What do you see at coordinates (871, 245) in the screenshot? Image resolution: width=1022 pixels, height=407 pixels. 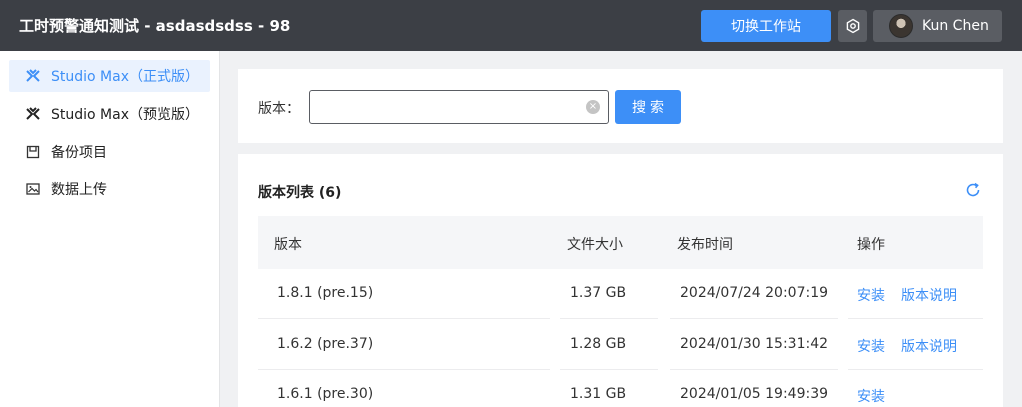 I see `column-header-actions: 操作` at bounding box center [871, 245].